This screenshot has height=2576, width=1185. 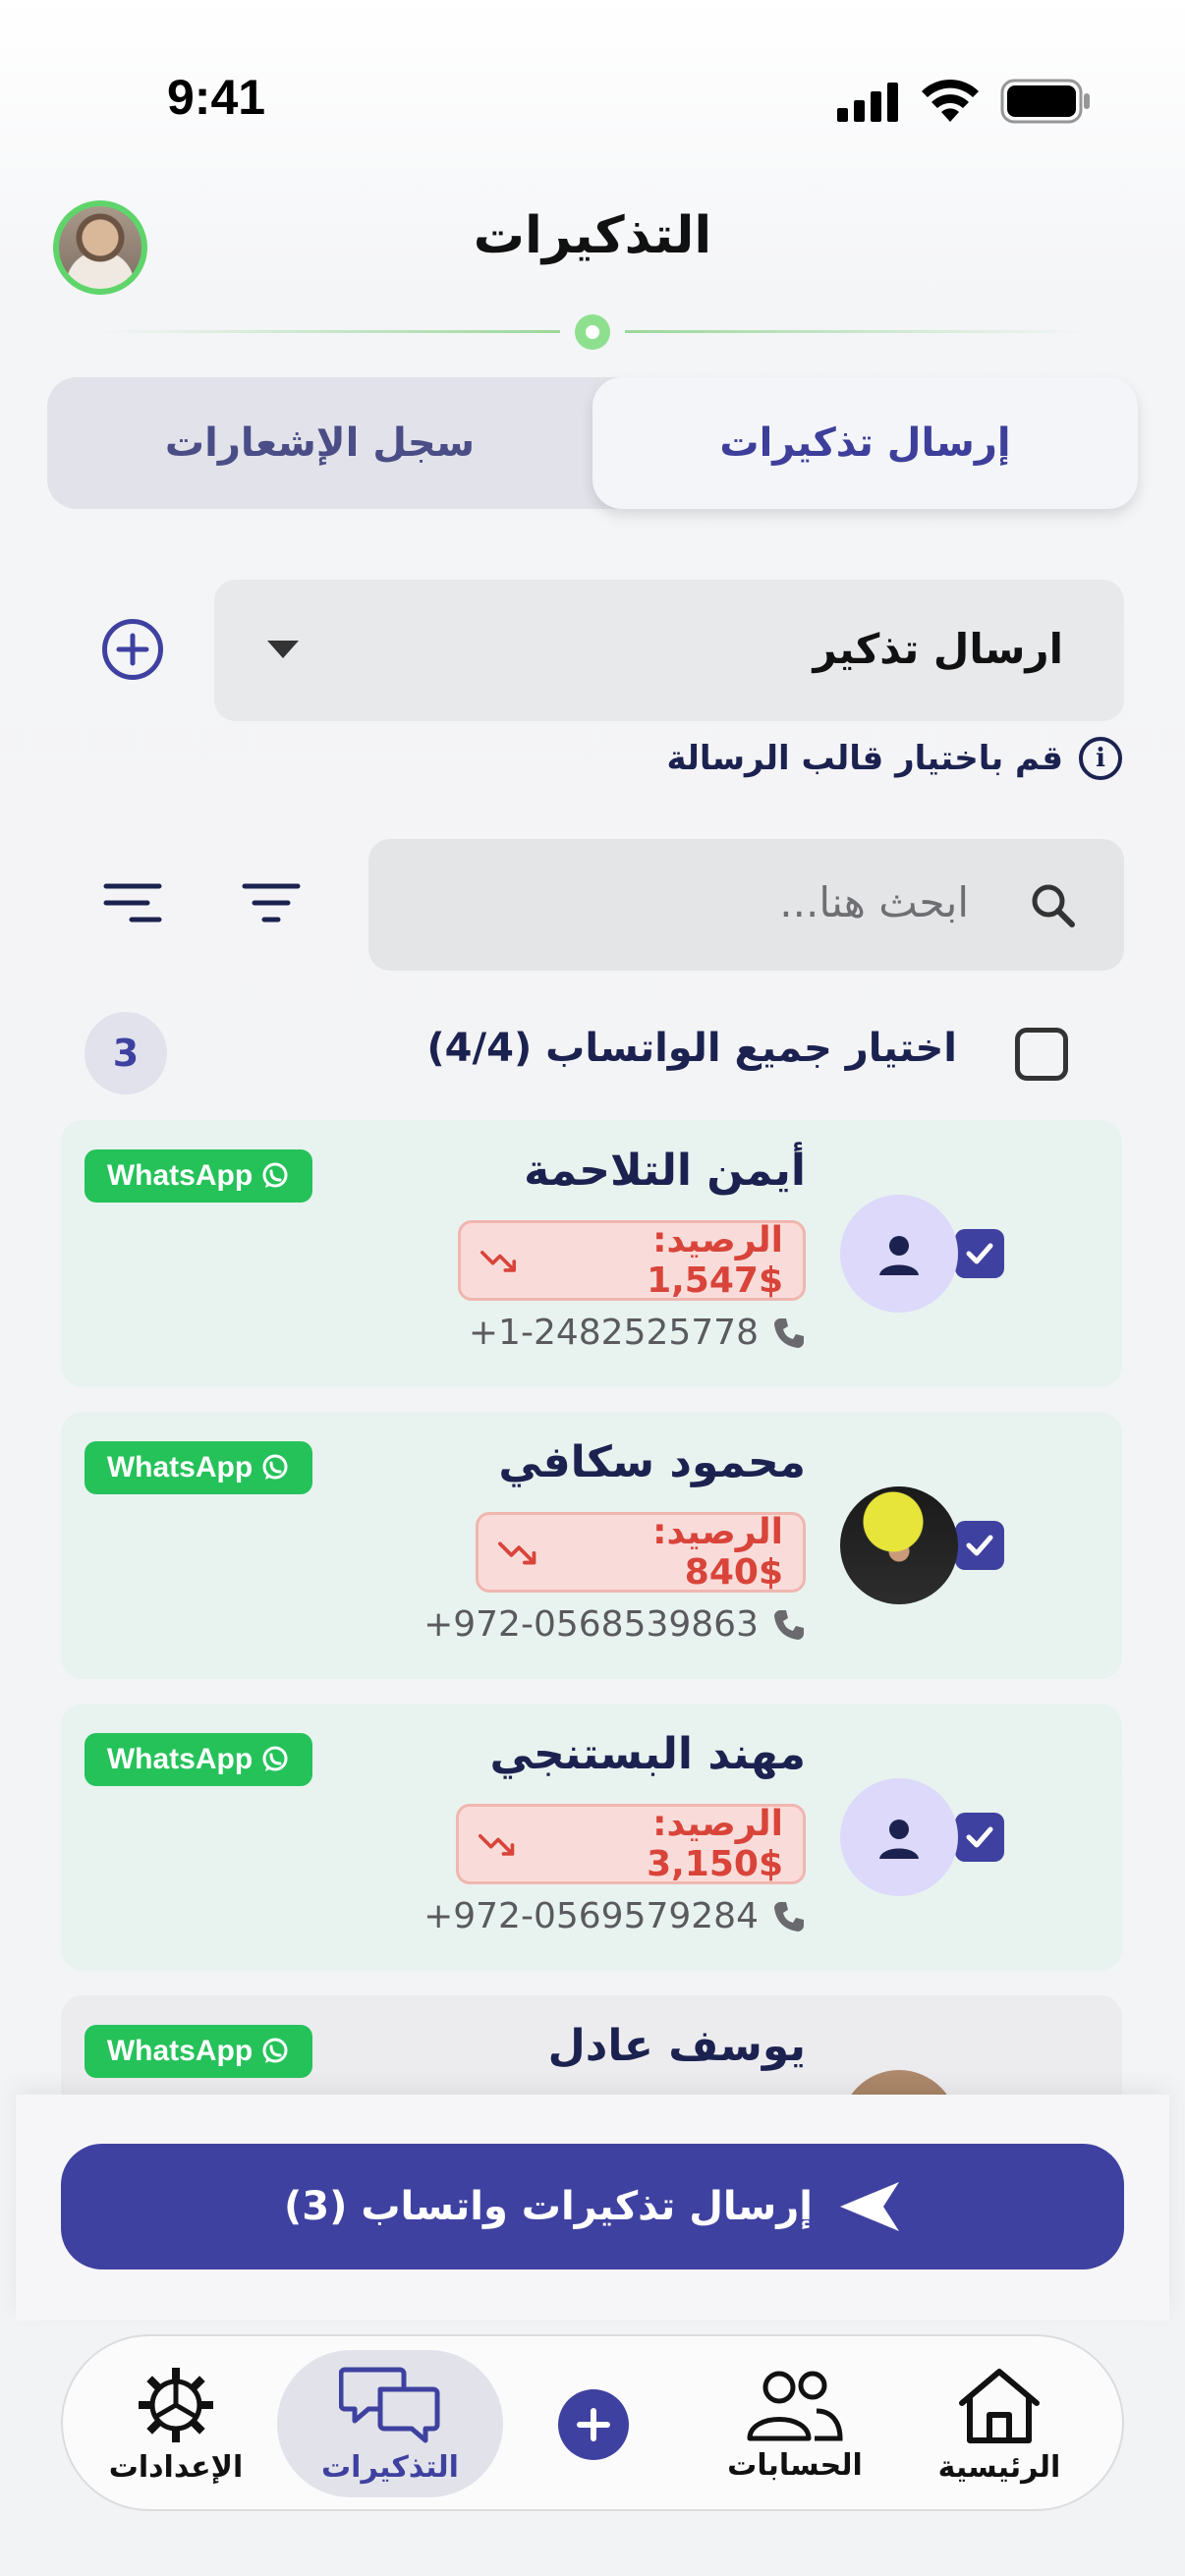 I want to click on customer-phone: +972-0568539863, so click(x=614, y=1624).